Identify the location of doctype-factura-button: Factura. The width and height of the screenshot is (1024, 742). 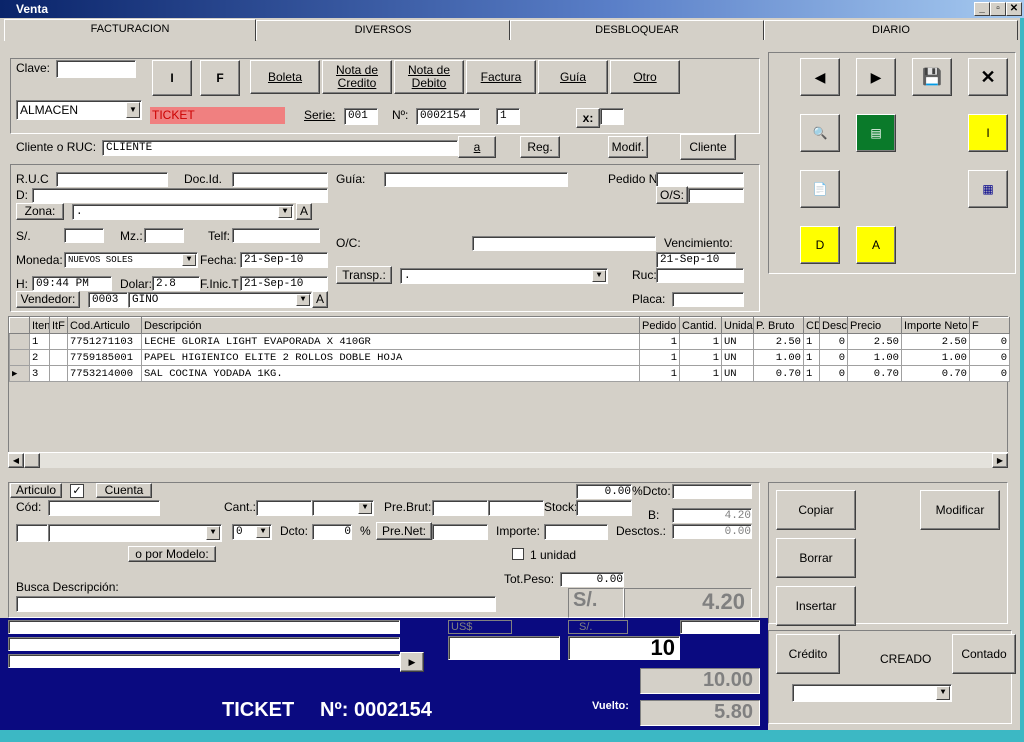
(501, 77).